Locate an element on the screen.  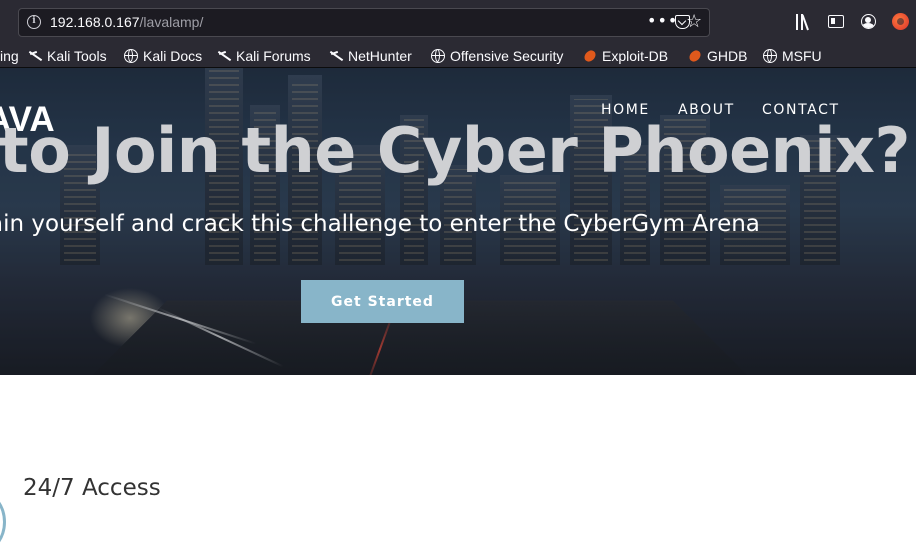
get-started-button: Get Started is located at coordinates (382, 301).